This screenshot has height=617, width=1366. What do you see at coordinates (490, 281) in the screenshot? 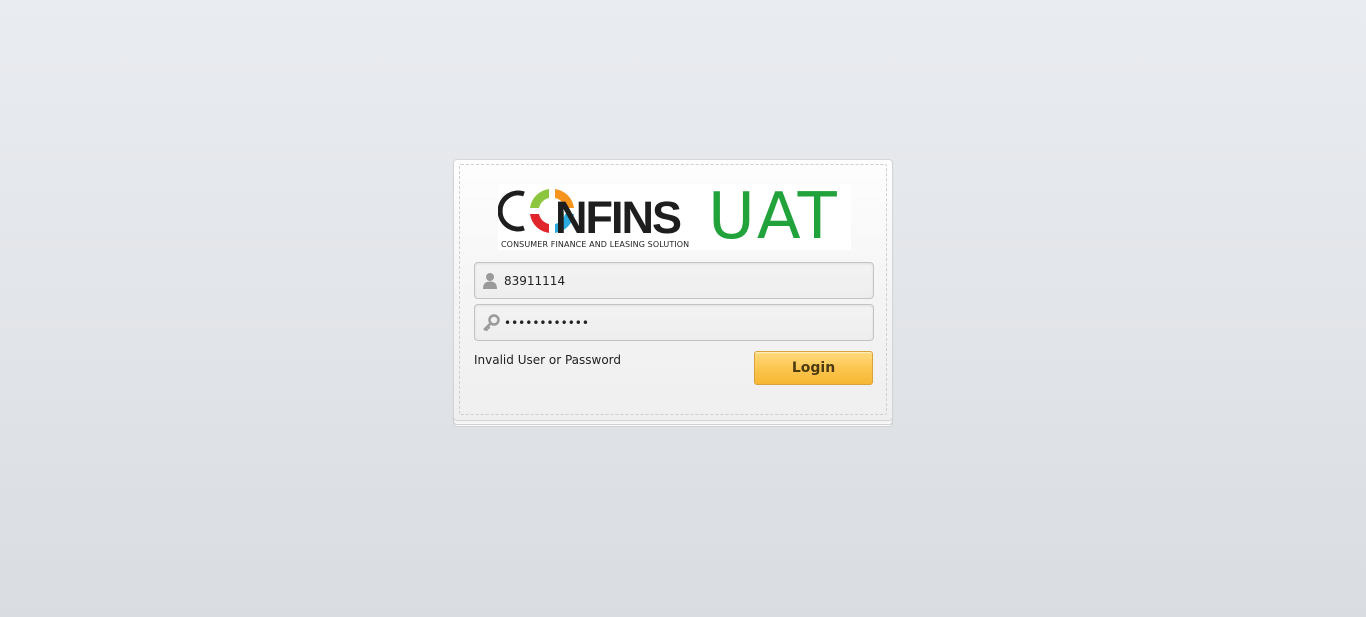
I see `user-icon` at bounding box center [490, 281].